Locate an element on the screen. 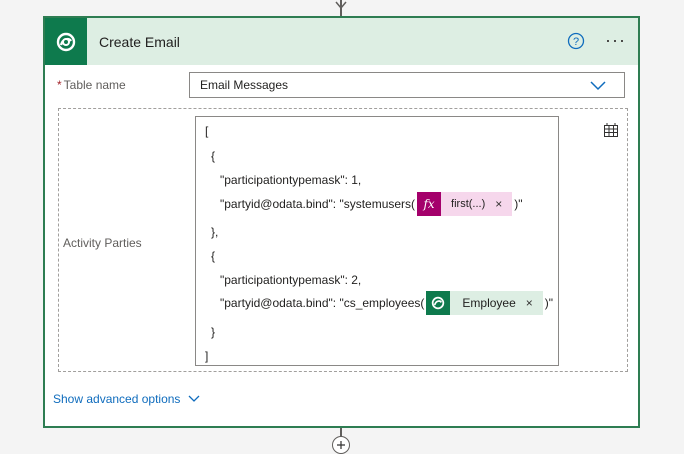  json-line: } is located at coordinates (213, 332).